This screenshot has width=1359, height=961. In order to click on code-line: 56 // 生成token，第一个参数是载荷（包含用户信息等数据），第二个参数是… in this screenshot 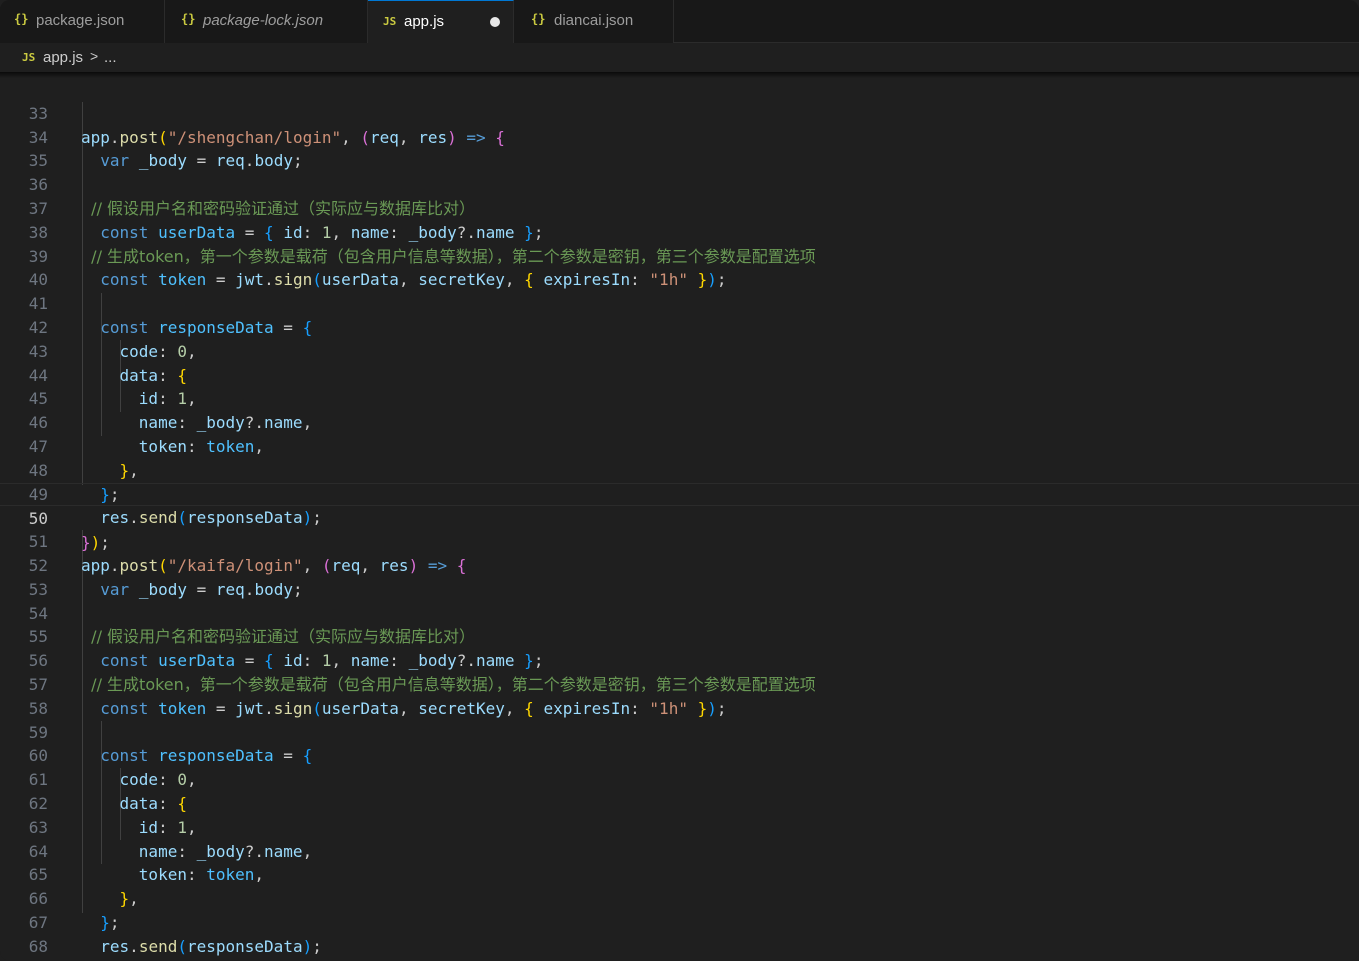, I will do `click(679, 659)`.